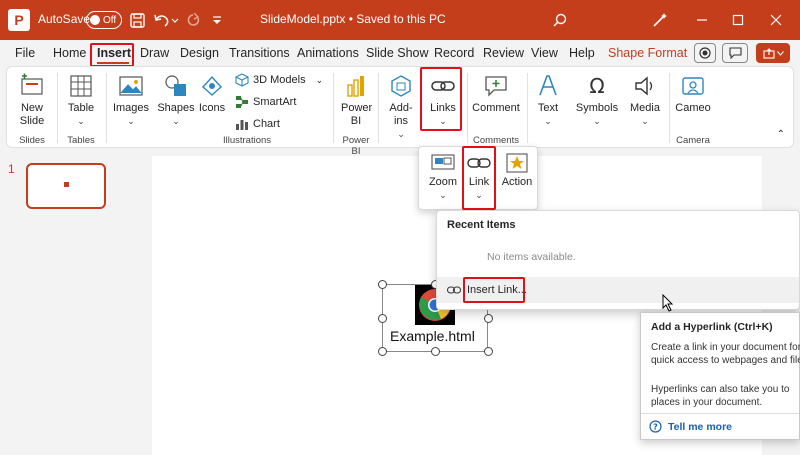  I want to click on powerpoint-logo-icon: P, so click(19, 20).